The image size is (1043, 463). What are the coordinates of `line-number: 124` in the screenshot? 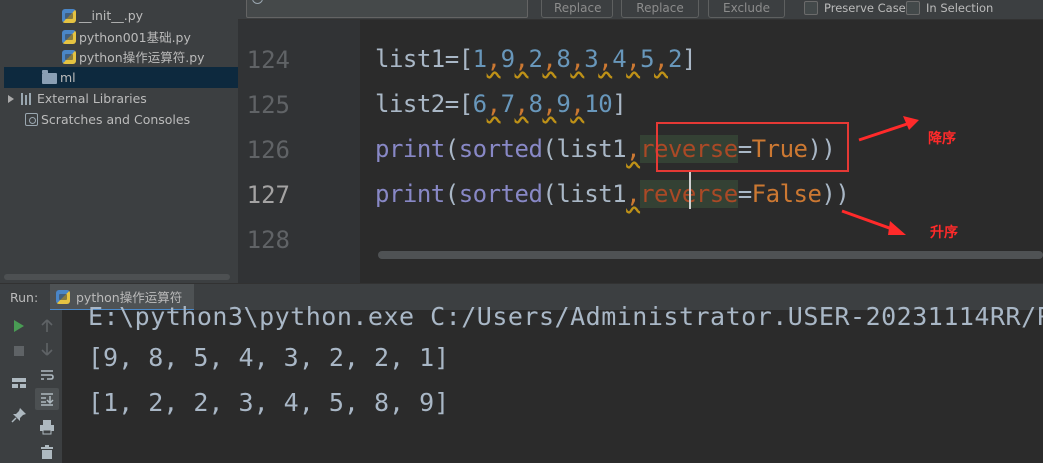 It's located at (268, 60).